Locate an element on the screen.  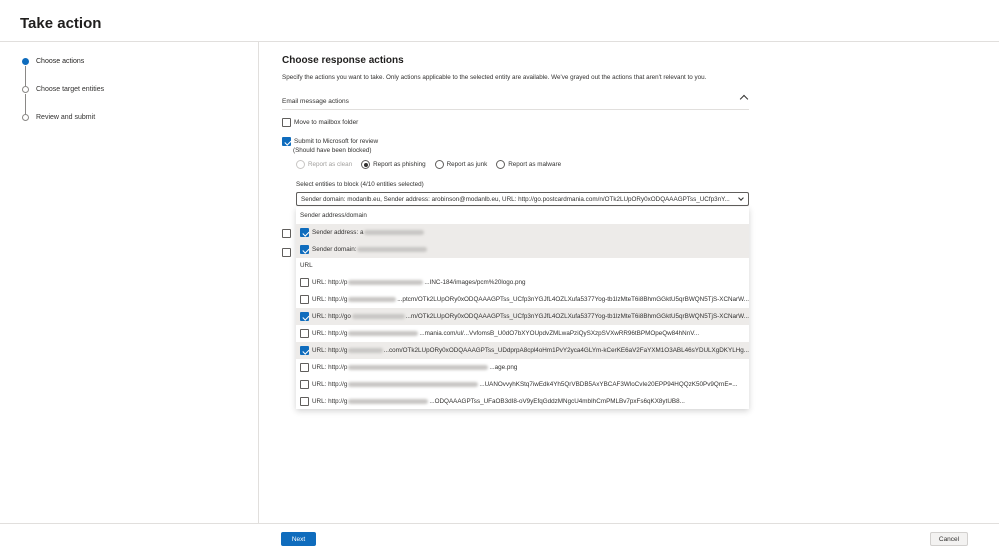
move-to-mailbox-checkbox: Move to mailbox folder is located at coordinates (320, 122).